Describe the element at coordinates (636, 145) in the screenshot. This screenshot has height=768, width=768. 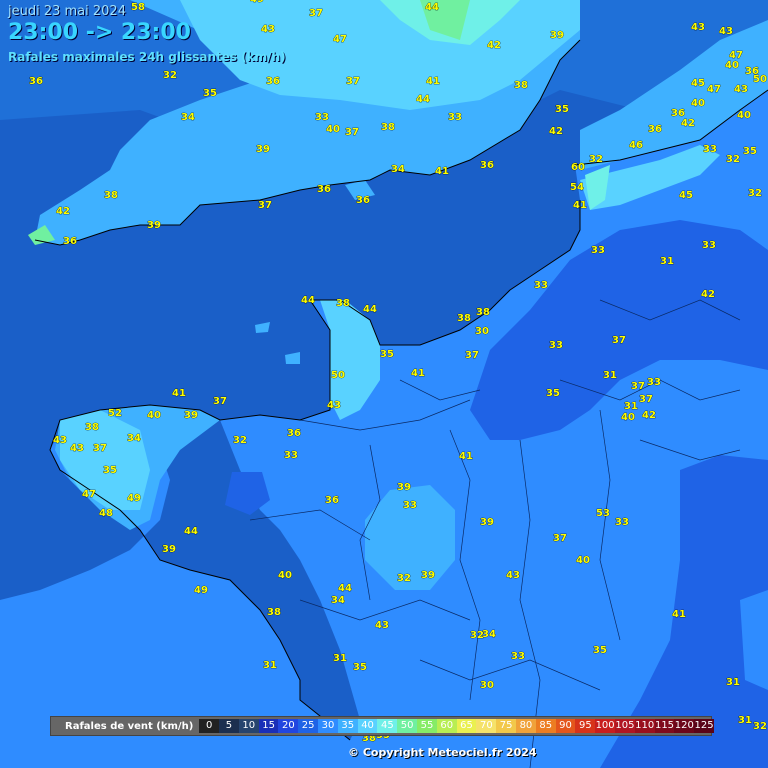
I see `station-value: 46` at that location.